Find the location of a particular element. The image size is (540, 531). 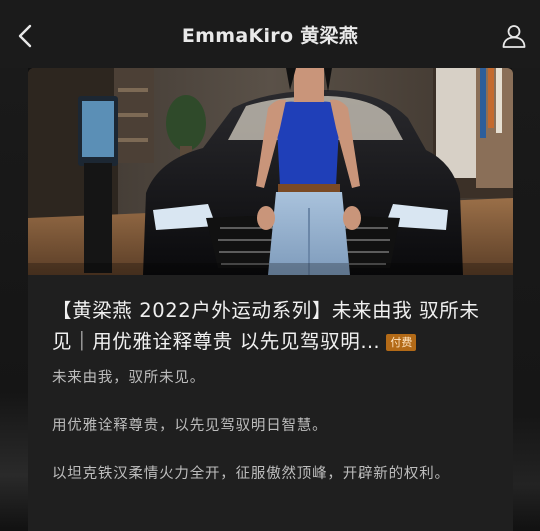

top-nav-bar: EmmaKiro 黄梁燕 is located at coordinates (270, 34).